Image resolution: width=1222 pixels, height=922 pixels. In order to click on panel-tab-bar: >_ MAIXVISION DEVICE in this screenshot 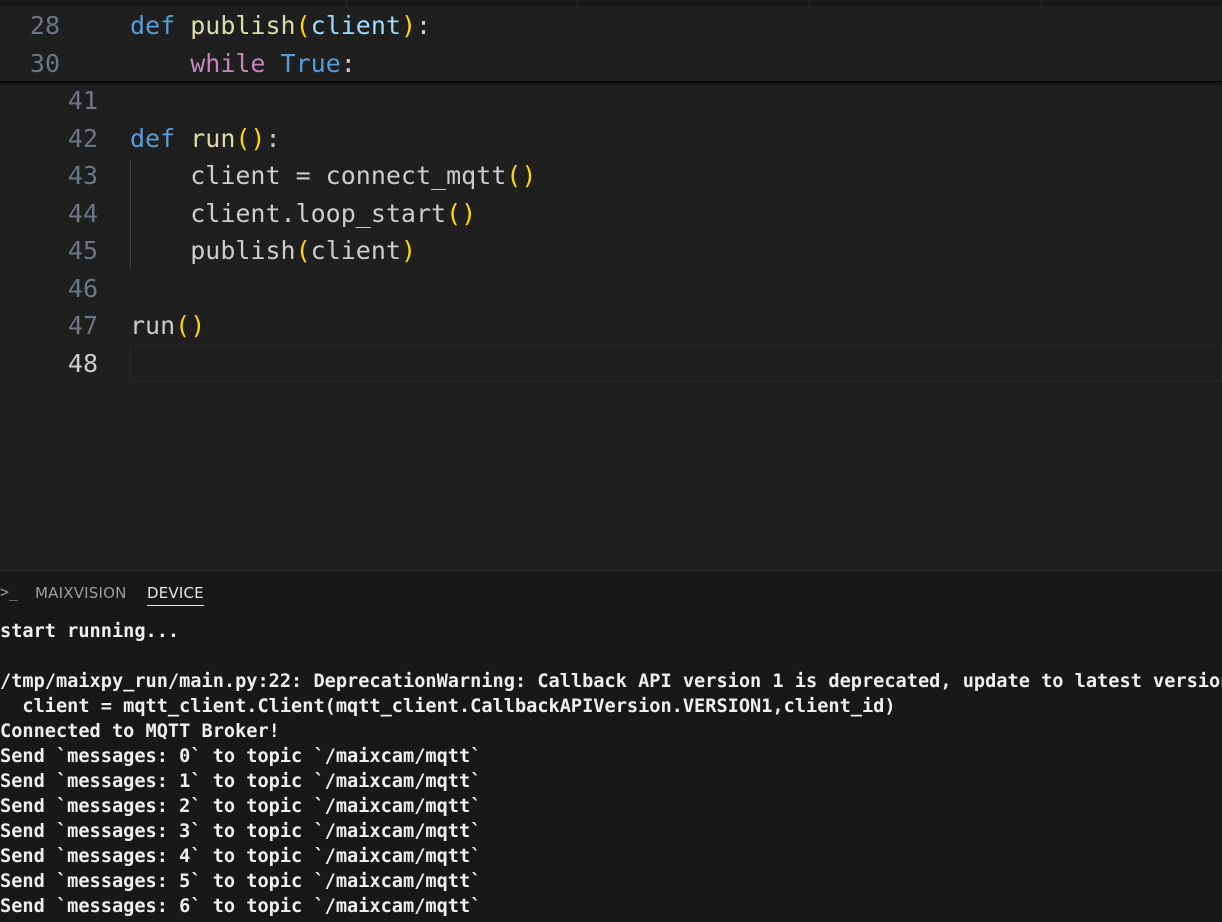, I will do `click(611, 593)`.